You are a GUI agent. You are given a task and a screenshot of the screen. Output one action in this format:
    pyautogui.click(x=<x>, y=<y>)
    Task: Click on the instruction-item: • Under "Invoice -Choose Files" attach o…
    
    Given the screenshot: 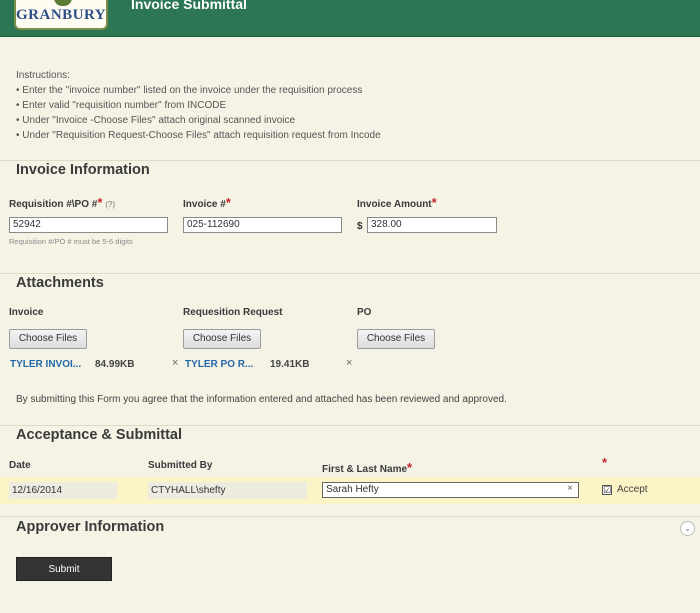 What is the action you would take?
    pyautogui.click(x=156, y=120)
    